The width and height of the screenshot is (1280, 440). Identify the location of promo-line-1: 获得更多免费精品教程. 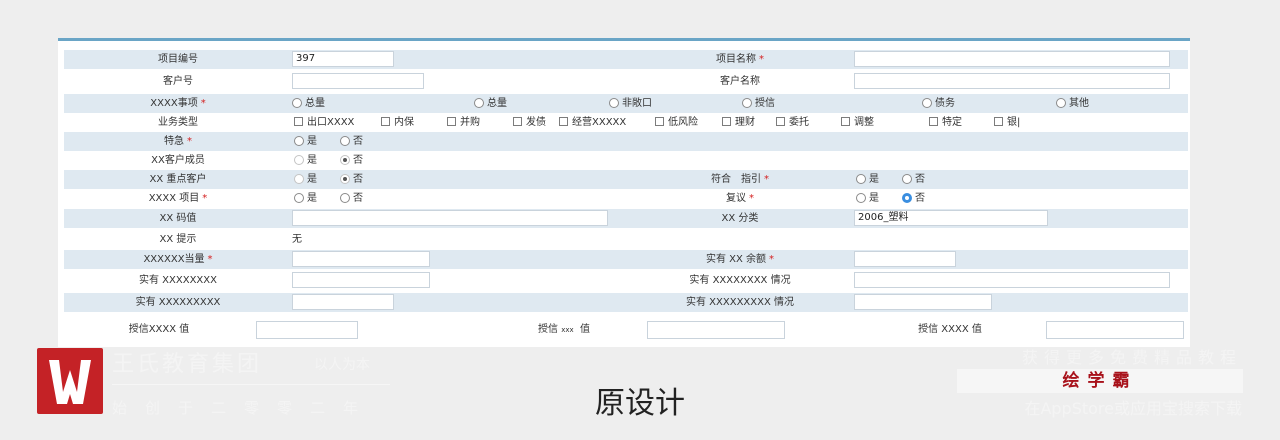
(1131, 357).